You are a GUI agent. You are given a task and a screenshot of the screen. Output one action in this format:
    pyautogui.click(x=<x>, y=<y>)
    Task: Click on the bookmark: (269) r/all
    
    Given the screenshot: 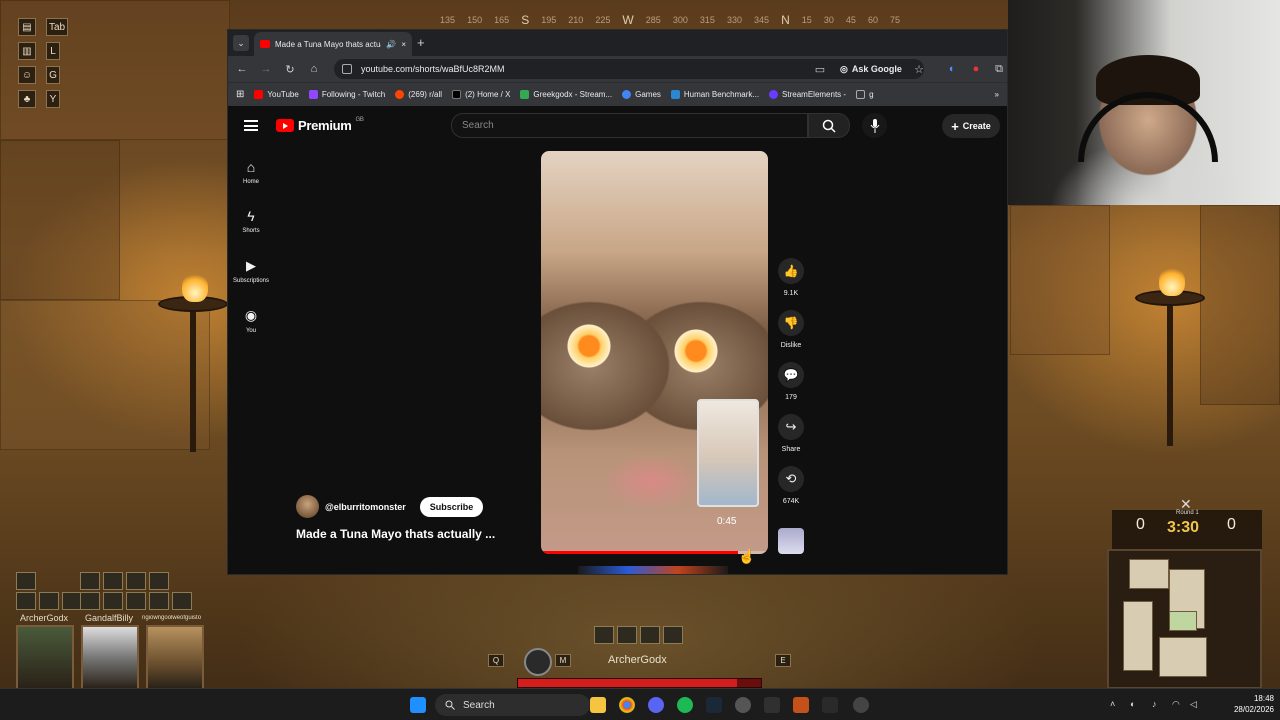 What is the action you would take?
    pyautogui.click(x=418, y=94)
    